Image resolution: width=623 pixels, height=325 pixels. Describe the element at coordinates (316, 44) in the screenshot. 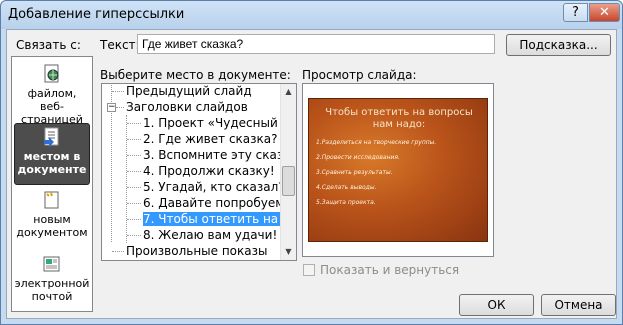

I see `display-text-input` at that location.